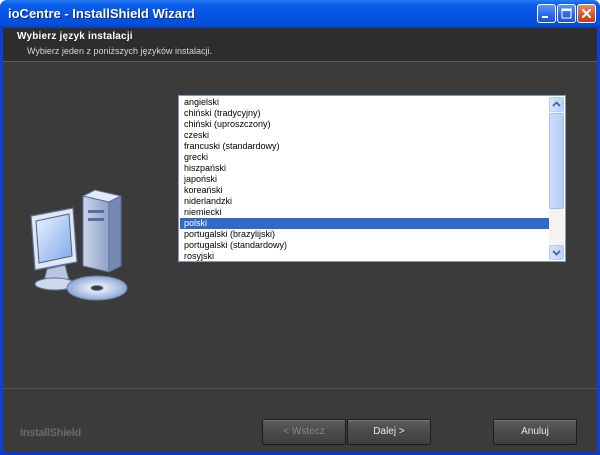 The height and width of the screenshot is (455, 600). I want to click on chevron-up-icon, so click(556, 104).